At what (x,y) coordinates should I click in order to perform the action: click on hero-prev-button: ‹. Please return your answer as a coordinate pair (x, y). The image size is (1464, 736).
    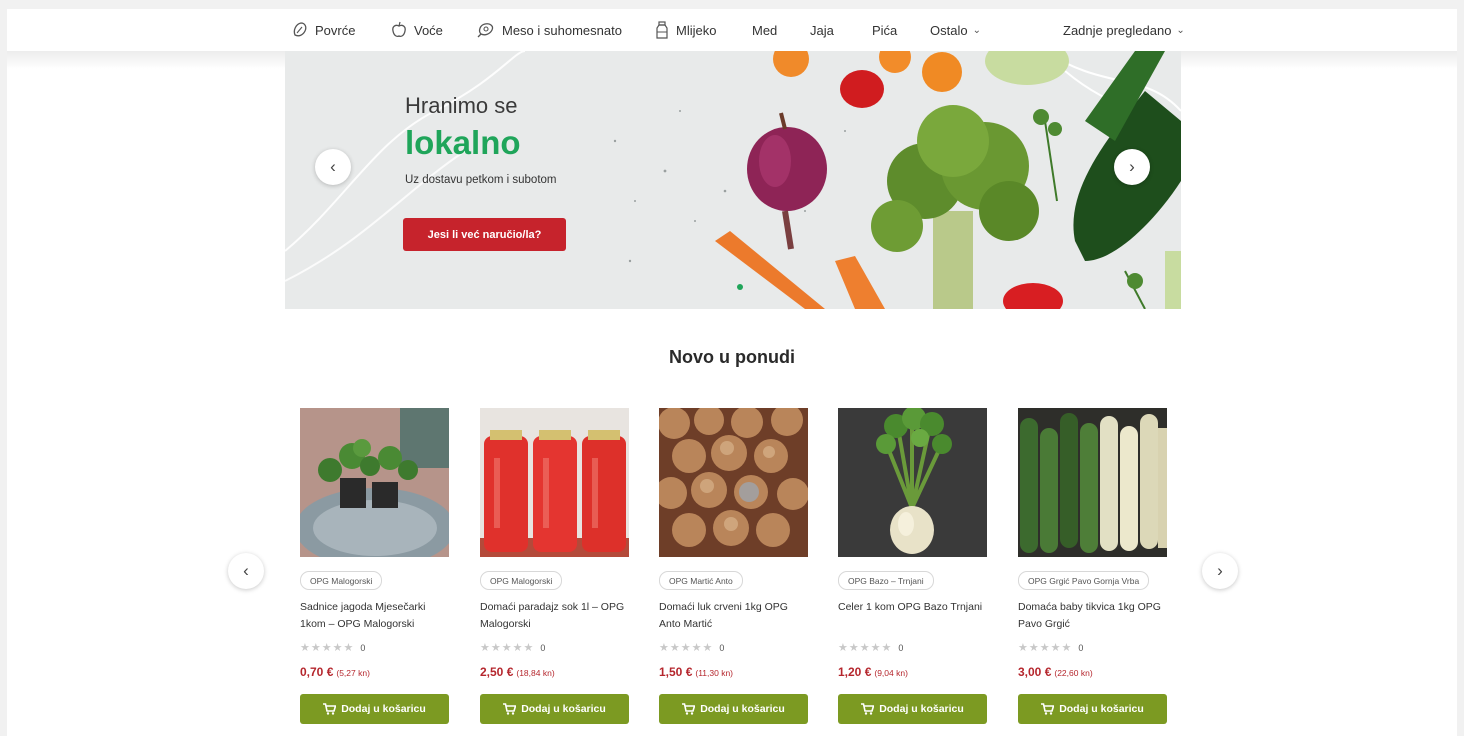
    Looking at the image, I should click on (333, 167).